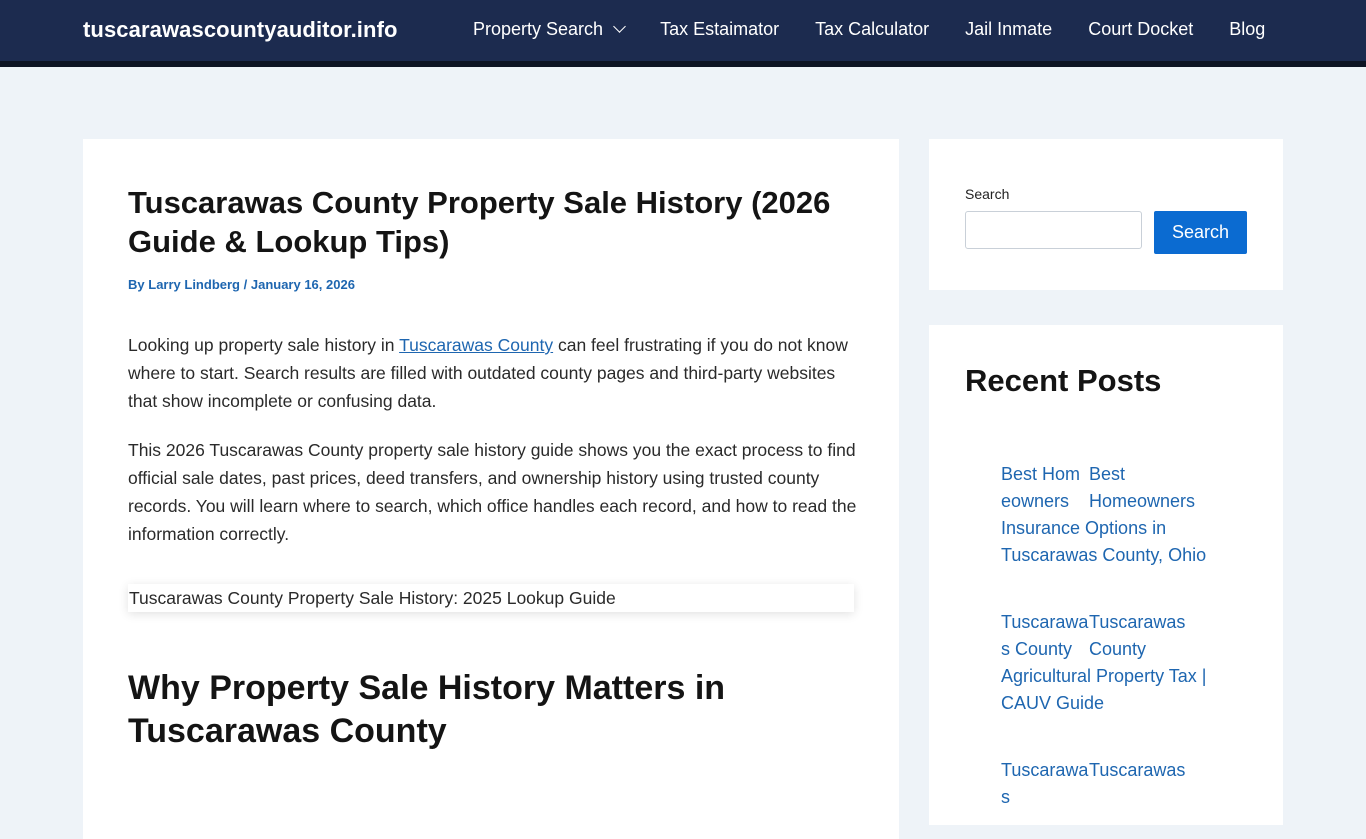  What do you see at coordinates (1045, 488) in the screenshot?
I see `post-thumbnail-broken: Best Homeowners` at bounding box center [1045, 488].